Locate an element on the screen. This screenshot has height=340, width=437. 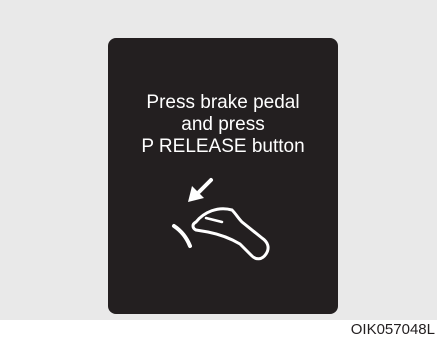
figure-code: OIK057048L is located at coordinates (392, 329).